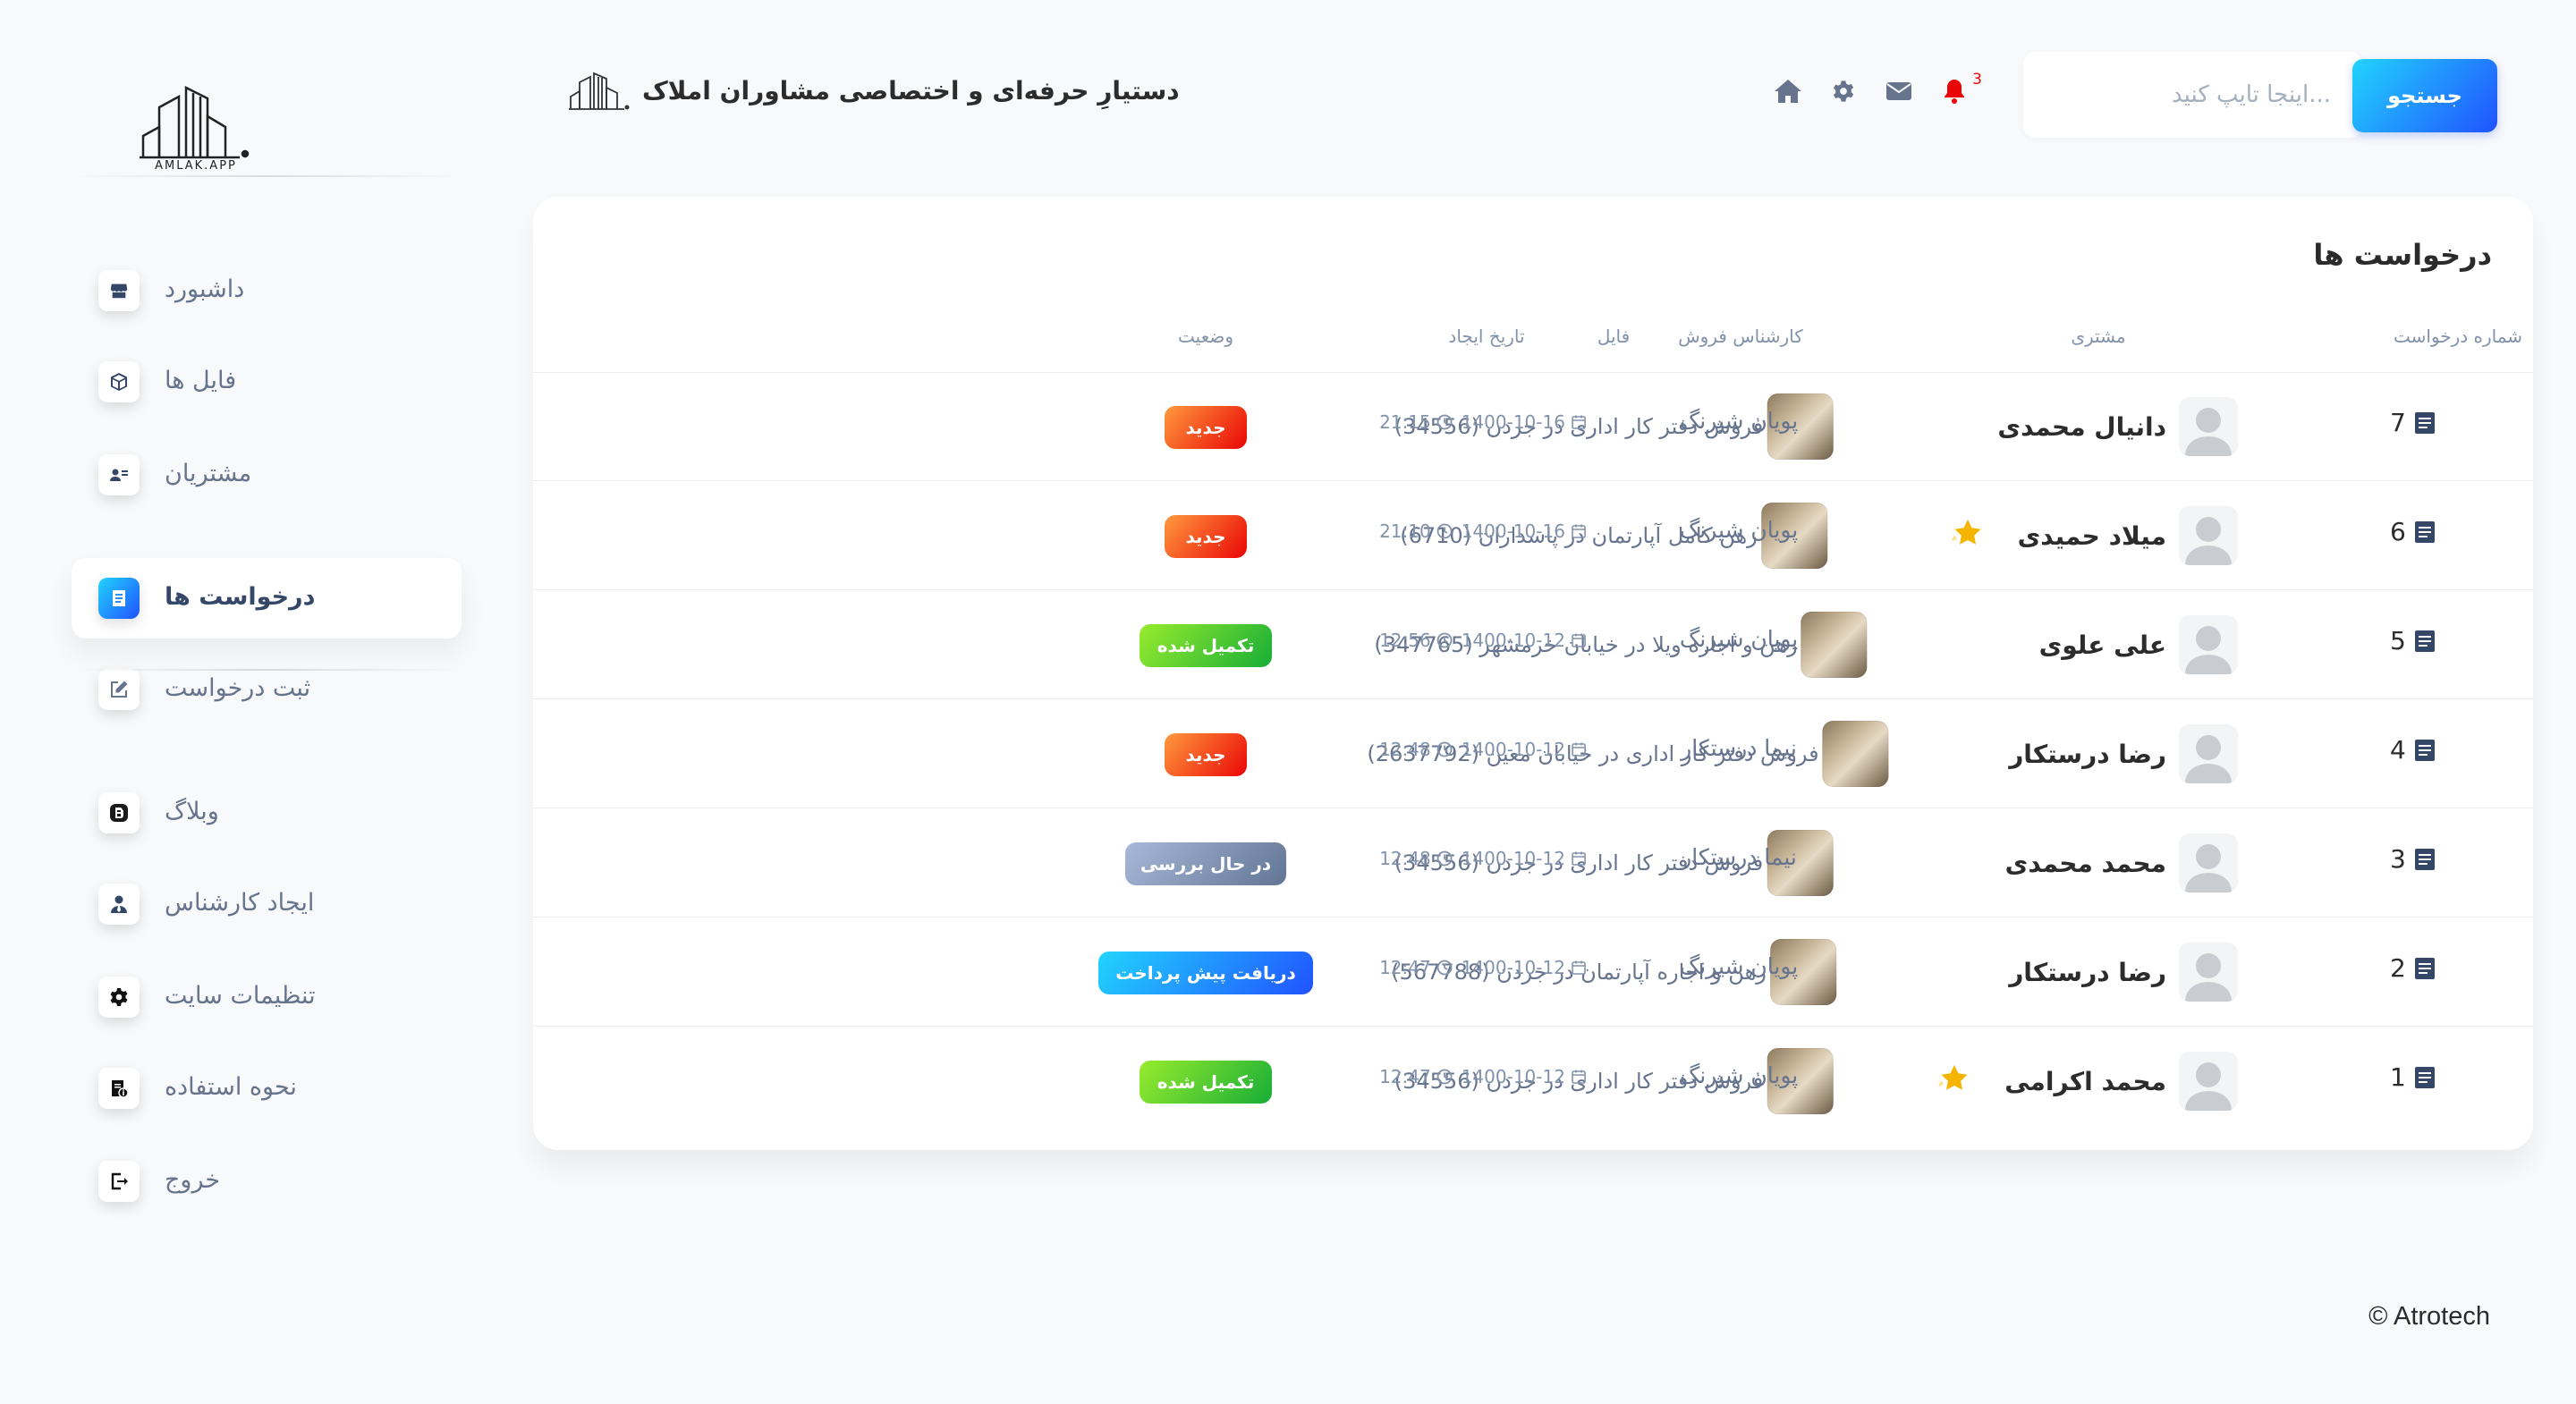  Describe the element at coordinates (2083, 427) in the screenshot. I see `customer-cell: دانیال محمدی` at that location.